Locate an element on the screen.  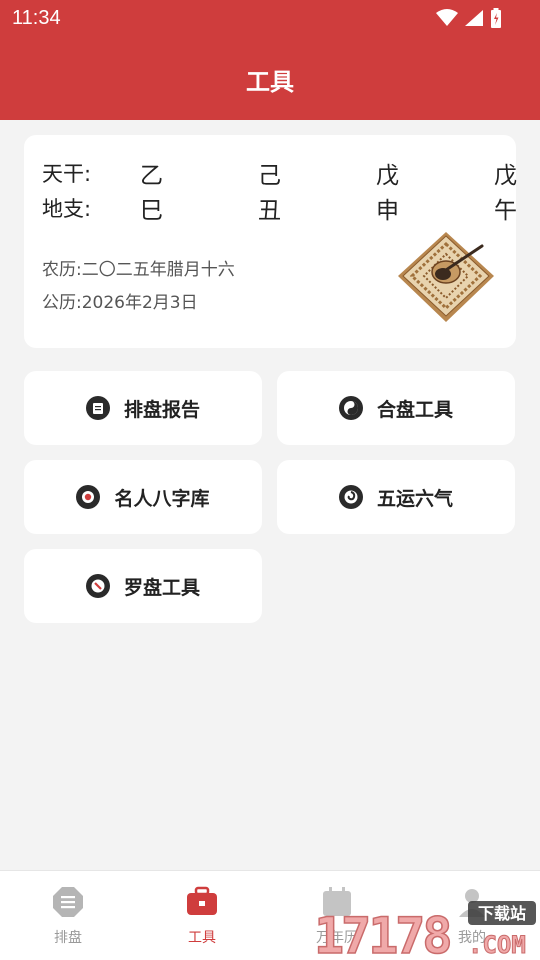
nav-label-paipan: 排盘 is located at coordinates (68, 938).